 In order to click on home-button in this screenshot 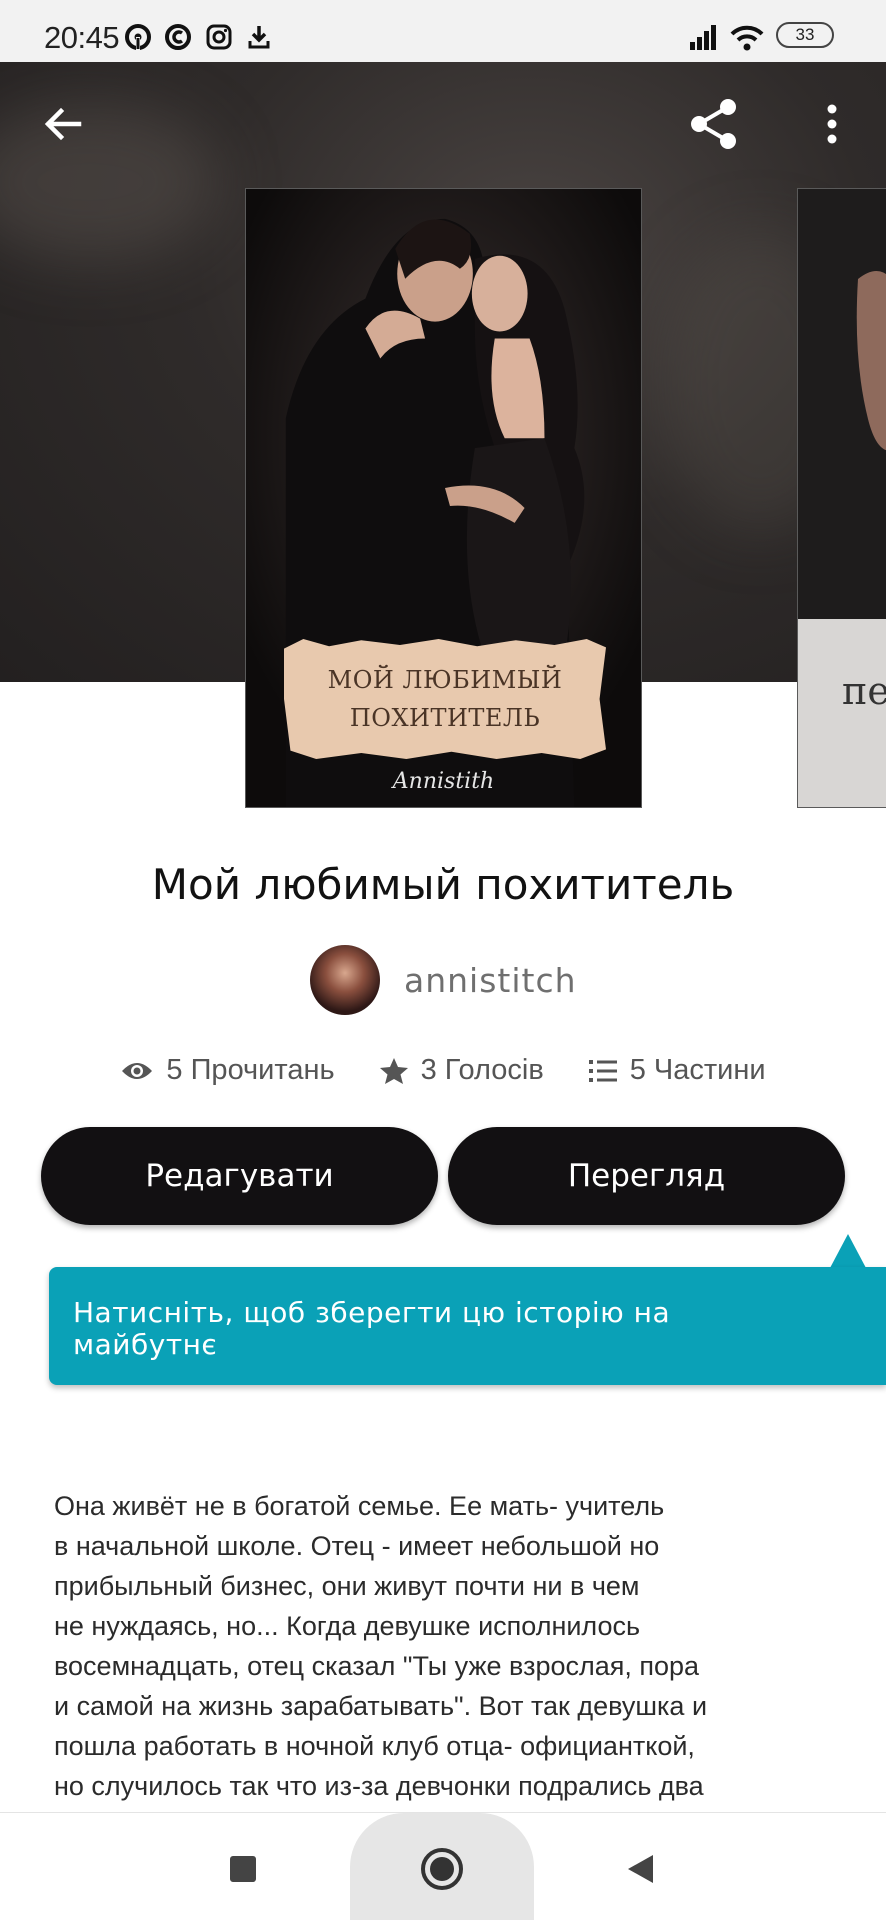, I will do `click(442, 1869)`.